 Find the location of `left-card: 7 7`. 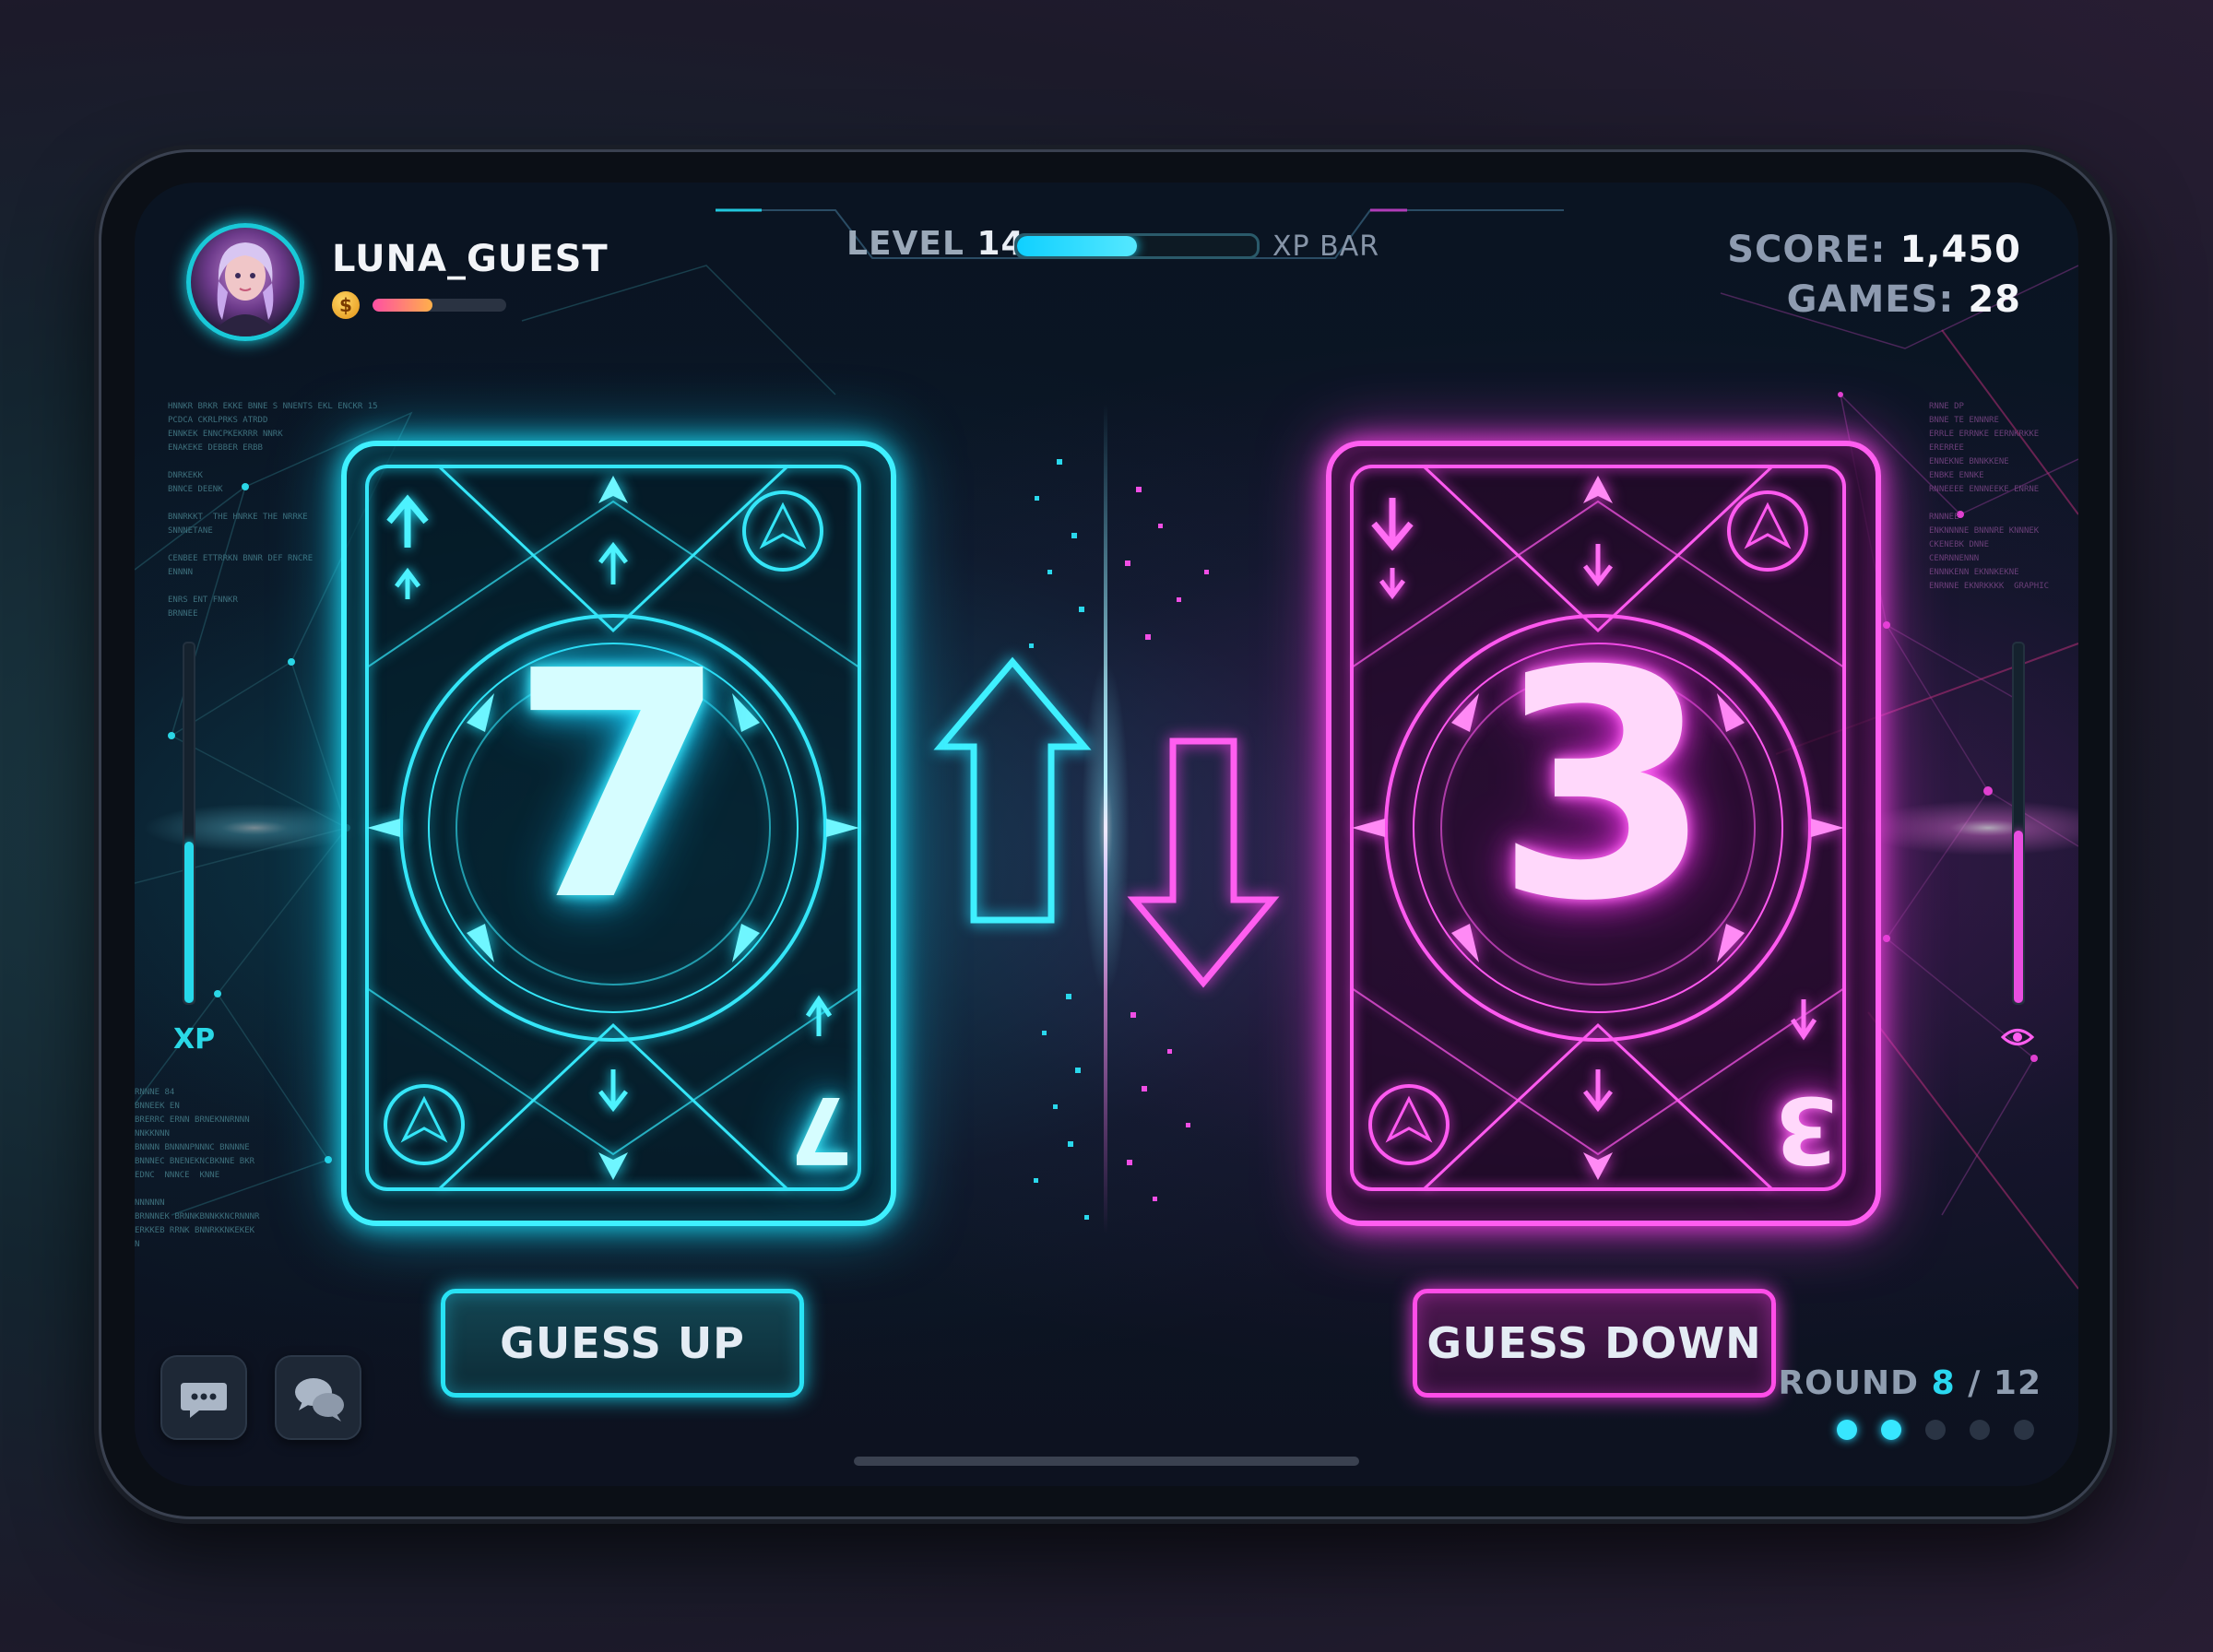

left-card: 7 7 is located at coordinates (618, 833).